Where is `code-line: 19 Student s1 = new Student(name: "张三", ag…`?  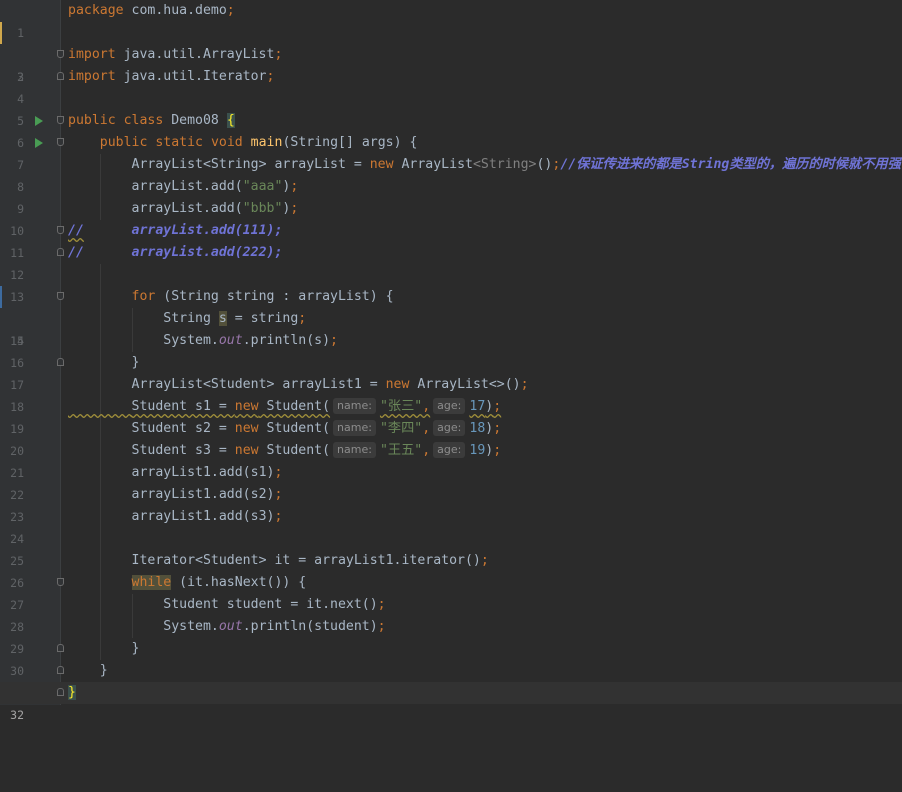
code-line: 19 Student s1 = new Student(name: "张三", ag… is located at coordinates (451, 416).